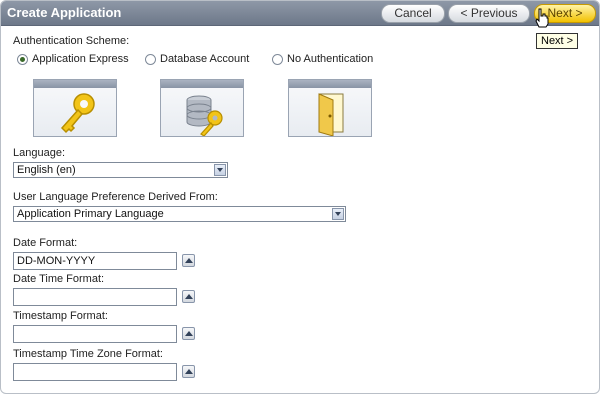 The width and height of the screenshot is (600, 394). What do you see at coordinates (95, 372) in the screenshot?
I see `timestamp-tz-format-field` at bounding box center [95, 372].